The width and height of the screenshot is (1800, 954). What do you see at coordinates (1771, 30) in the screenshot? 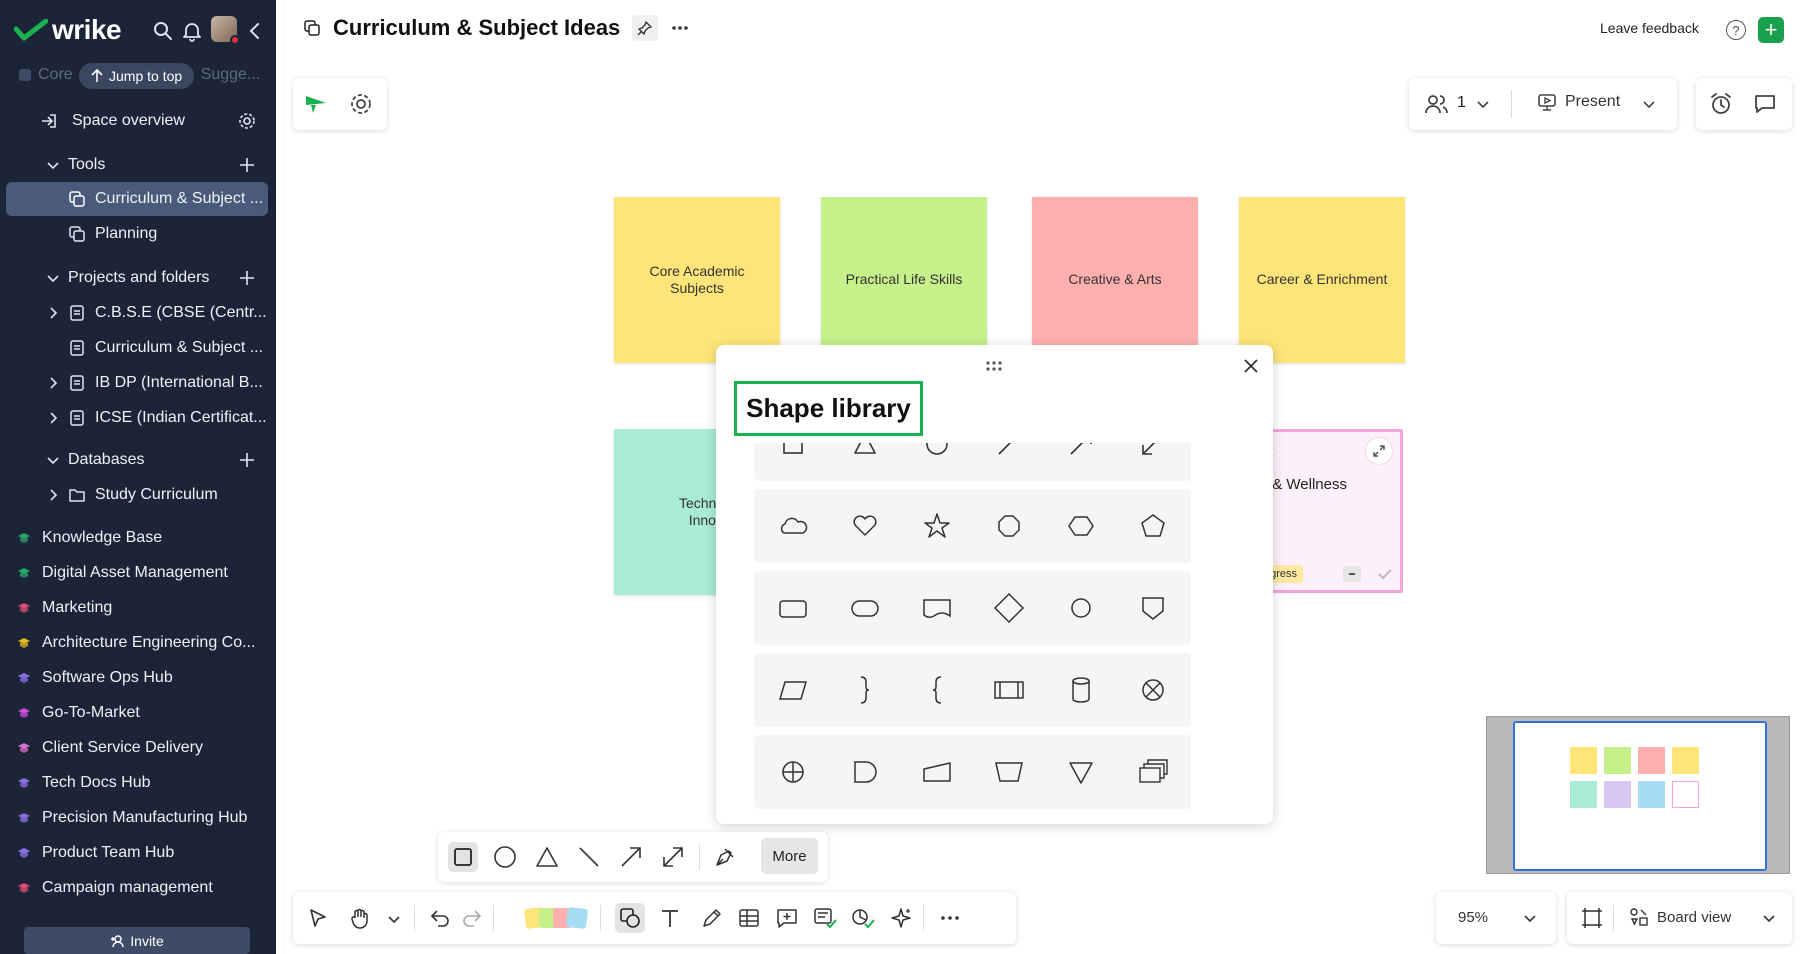
I see `add-button: +` at bounding box center [1771, 30].